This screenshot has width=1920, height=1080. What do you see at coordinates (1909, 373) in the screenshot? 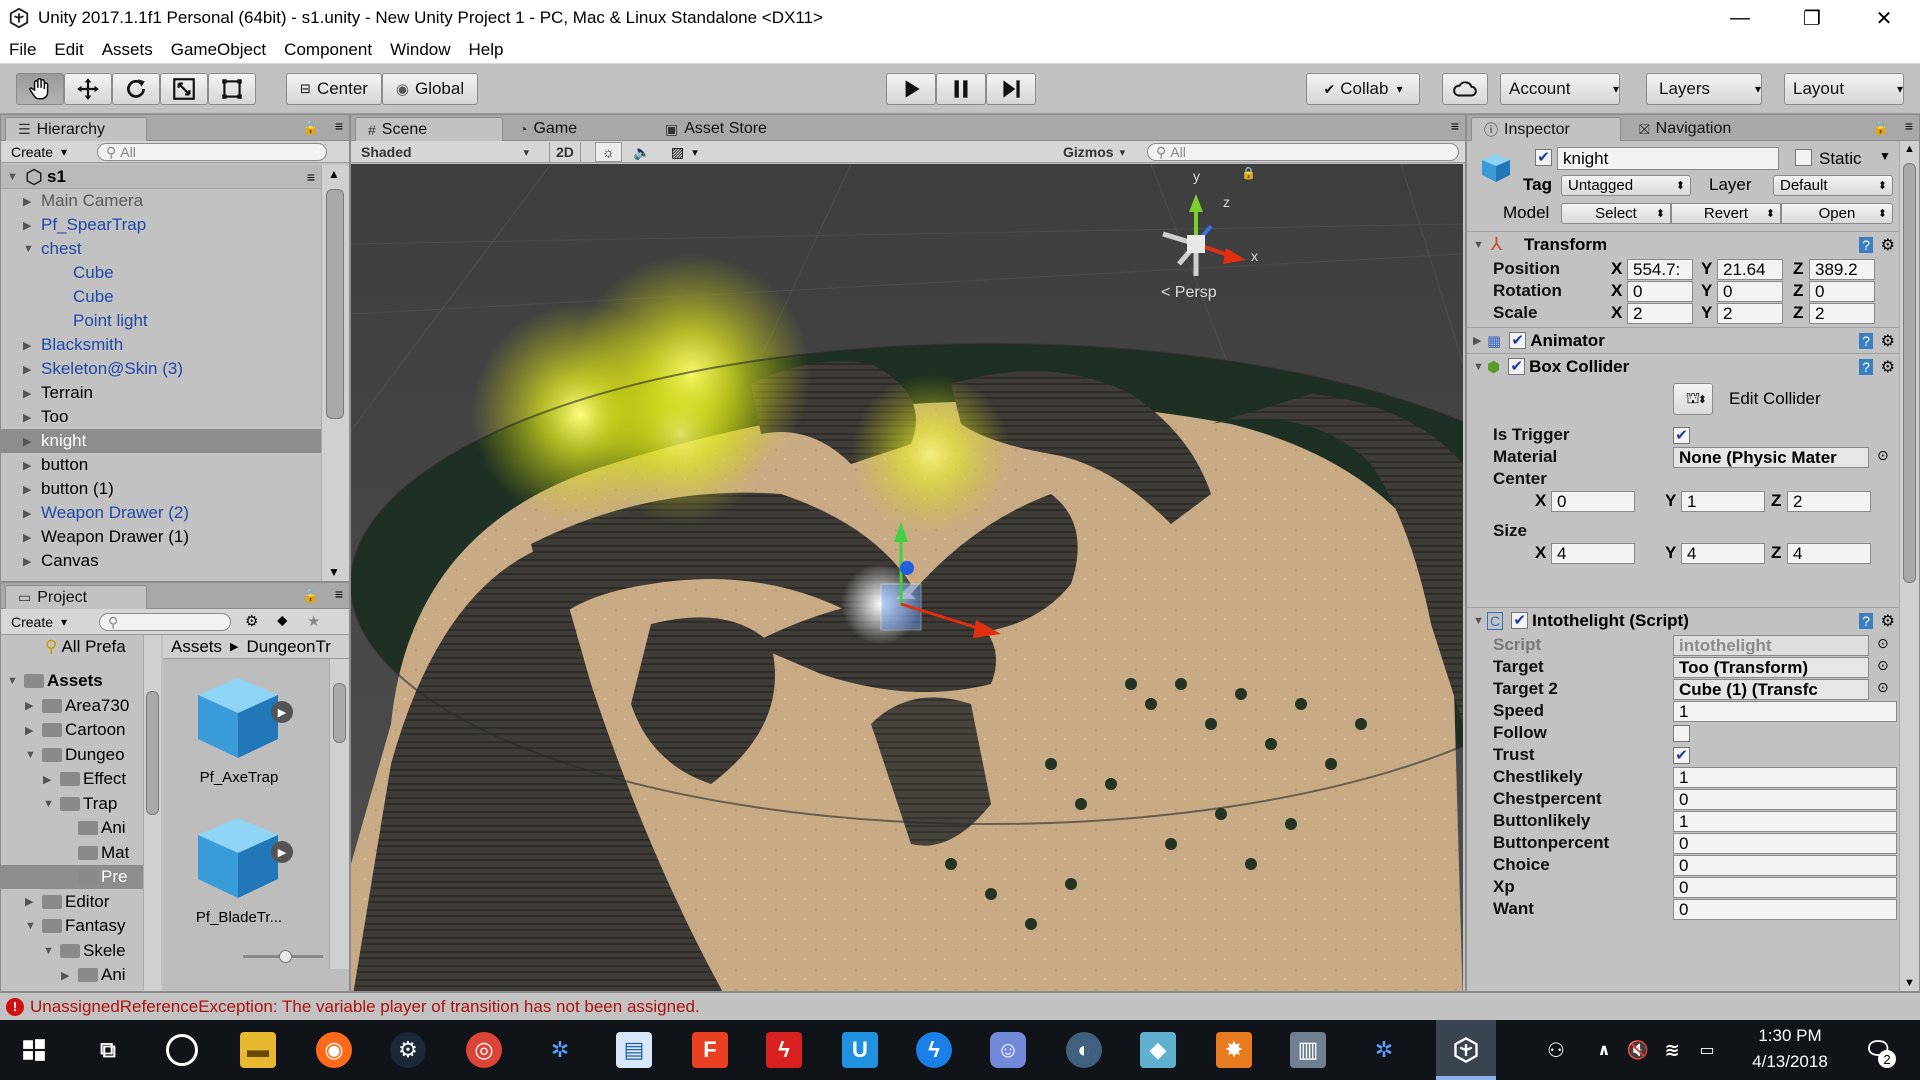
I see `inspector-scroll-thumb` at bounding box center [1909, 373].